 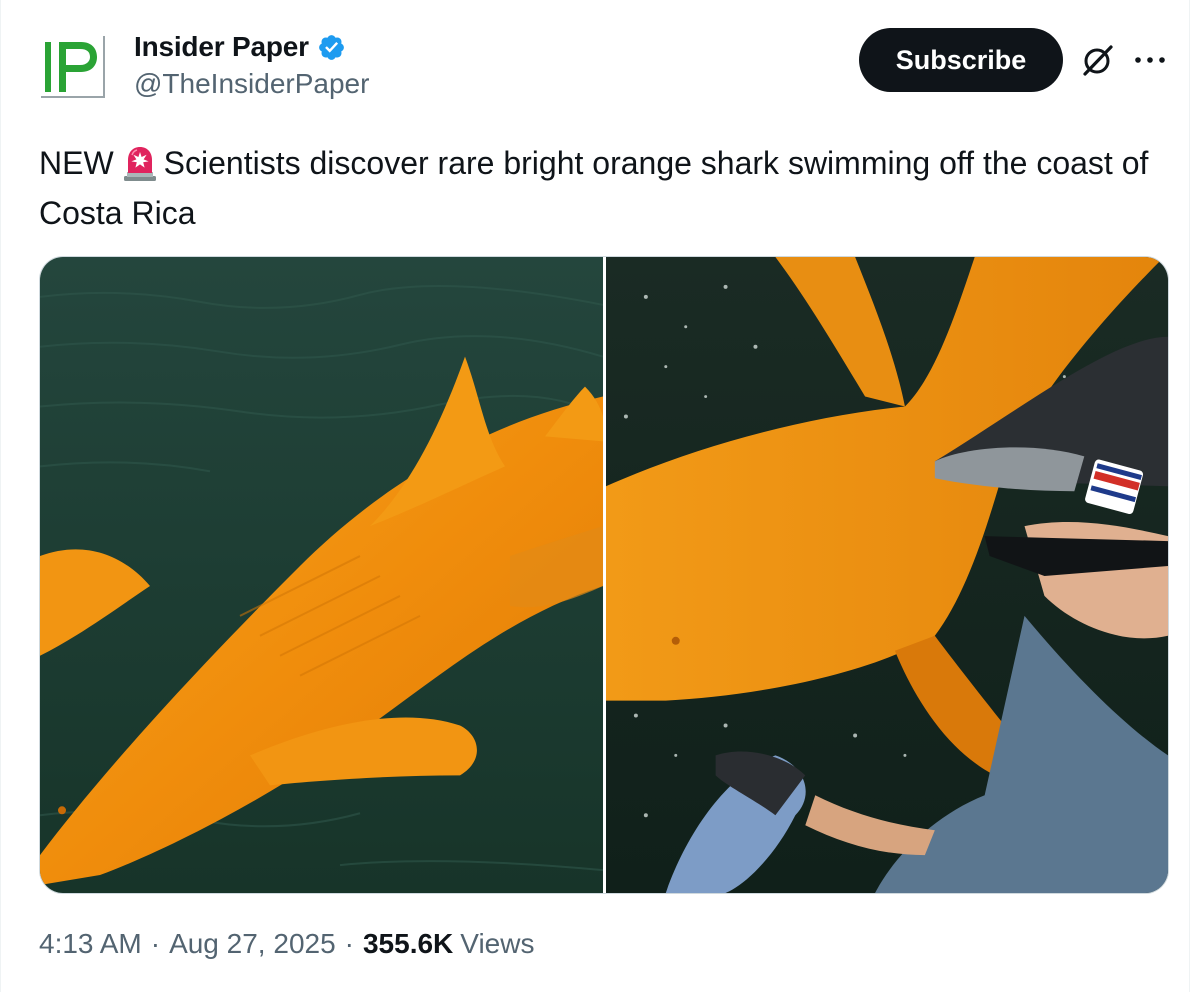 I want to click on more-dots-icon, so click(x=1150, y=60).